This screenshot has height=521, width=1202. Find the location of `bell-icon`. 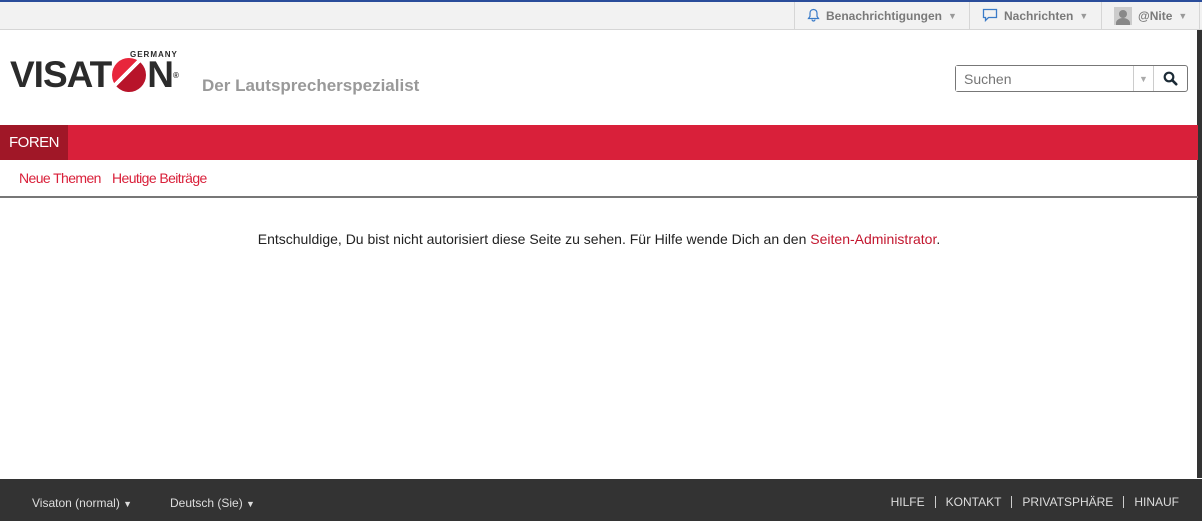

bell-icon is located at coordinates (813, 16).